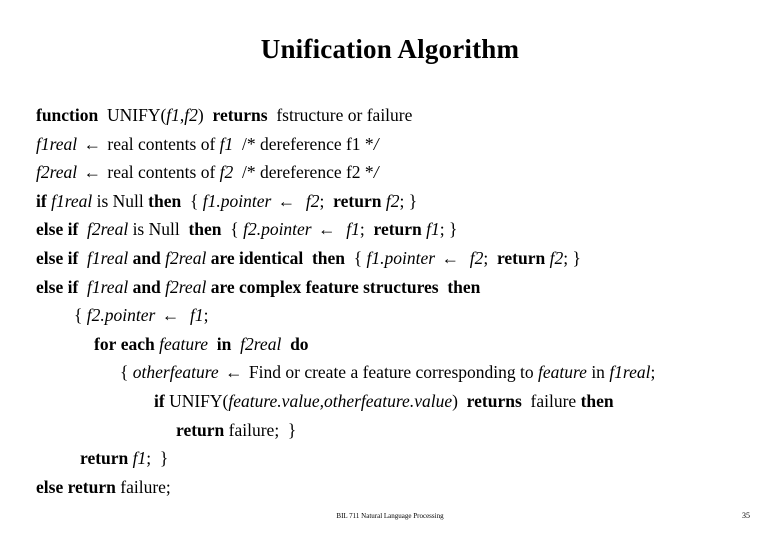  I want to click on footer-page-number: 35, so click(746, 515).